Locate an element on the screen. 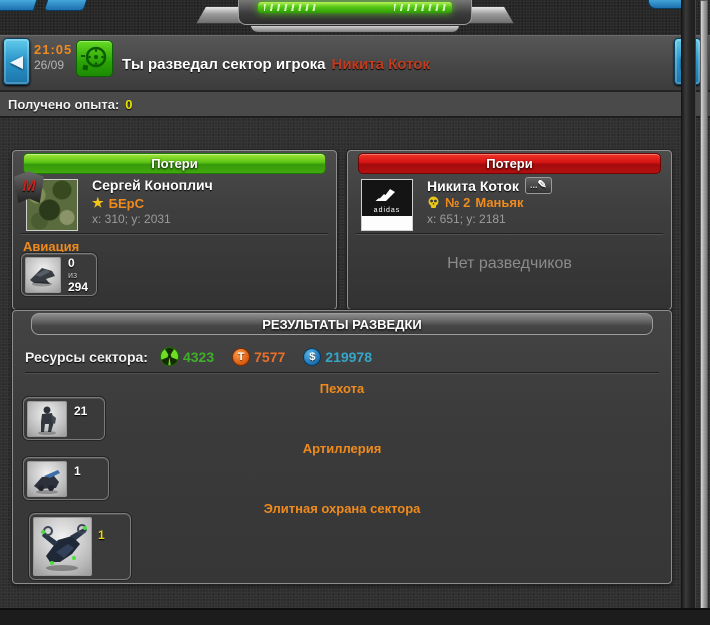 Image resolution: width=710 pixels, height=625 pixels. defender-panel-divider is located at coordinates (509, 234).